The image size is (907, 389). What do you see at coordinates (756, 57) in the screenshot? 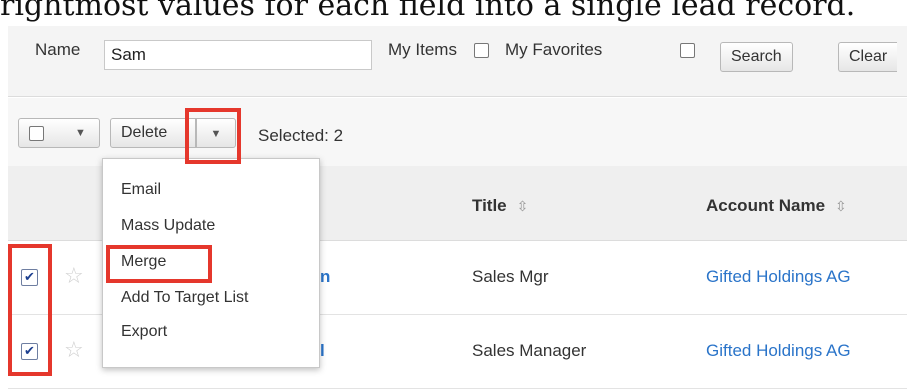
I see `search-button: Search` at bounding box center [756, 57].